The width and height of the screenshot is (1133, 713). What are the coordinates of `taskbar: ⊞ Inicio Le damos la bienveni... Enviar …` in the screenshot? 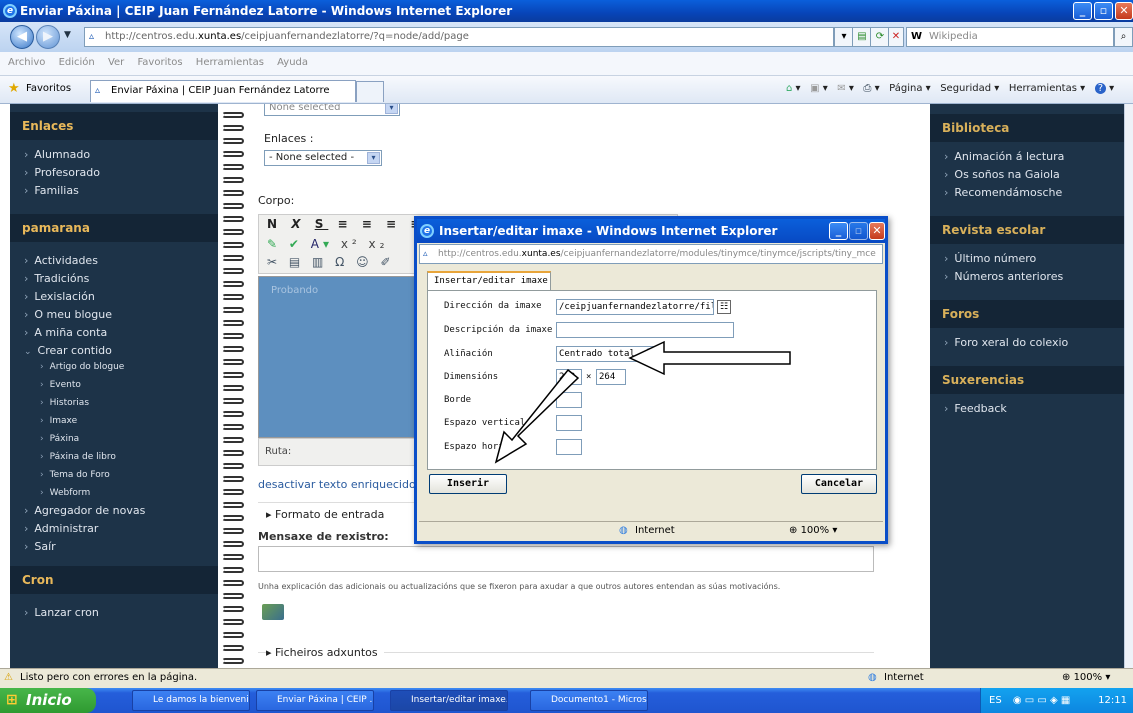 It's located at (566, 700).